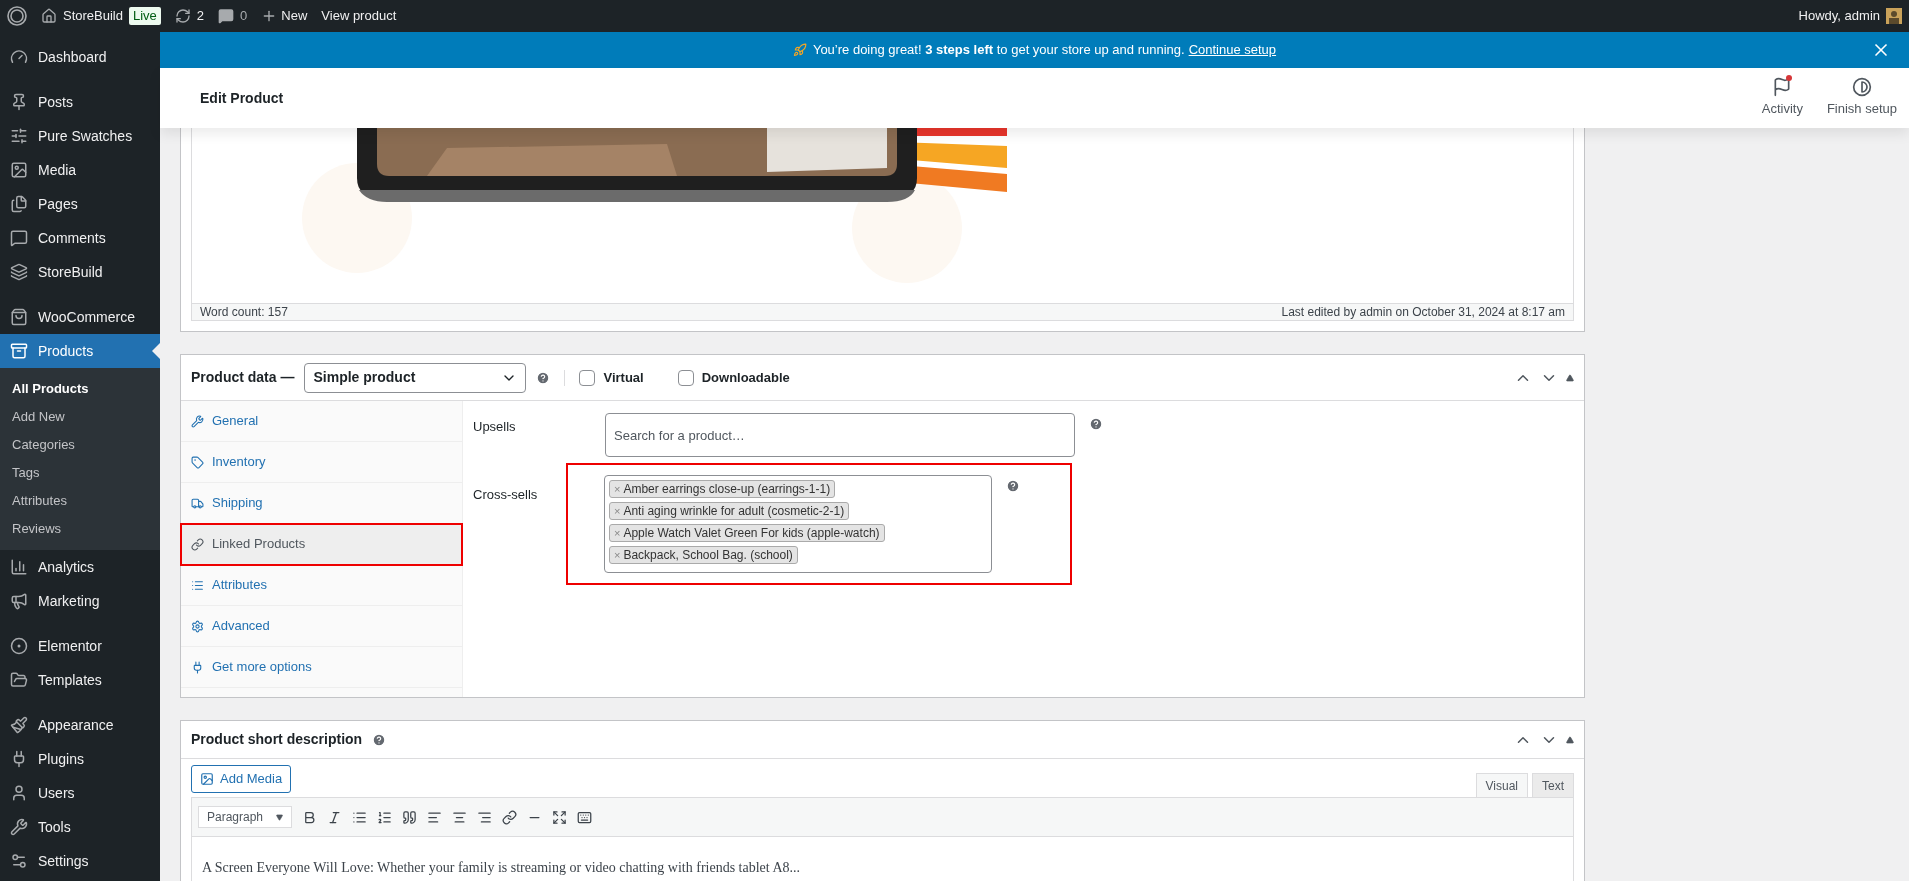  Describe the element at coordinates (80, 646) in the screenshot. I see `sidebar-item: Elementor` at that location.